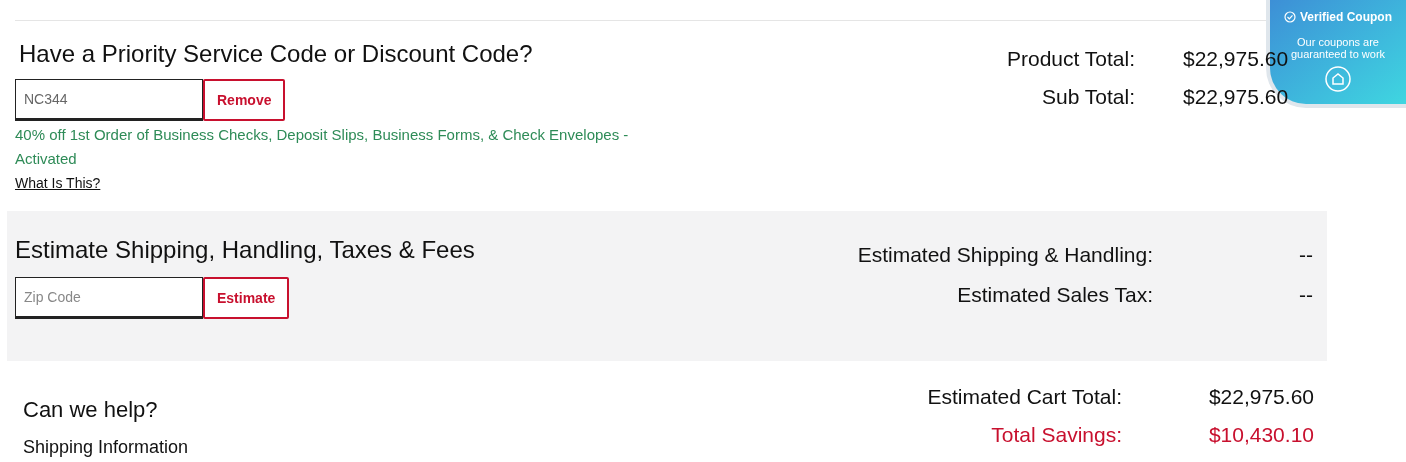  I want to click on summary-label: Total Savings:, so click(1056, 434).